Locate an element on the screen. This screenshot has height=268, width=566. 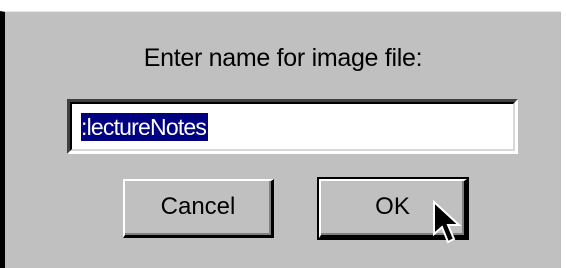
filename-input-value: :lectureNotes is located at coordinates (145, 127).